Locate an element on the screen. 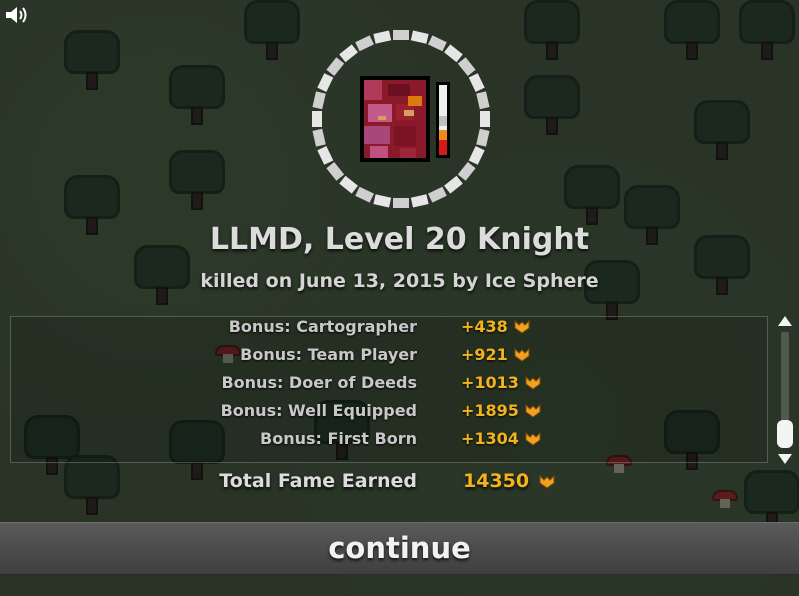 The height and width of the screenshot is (596, 799). bonus-amount: +1304 is located at coordinates (490, 438).